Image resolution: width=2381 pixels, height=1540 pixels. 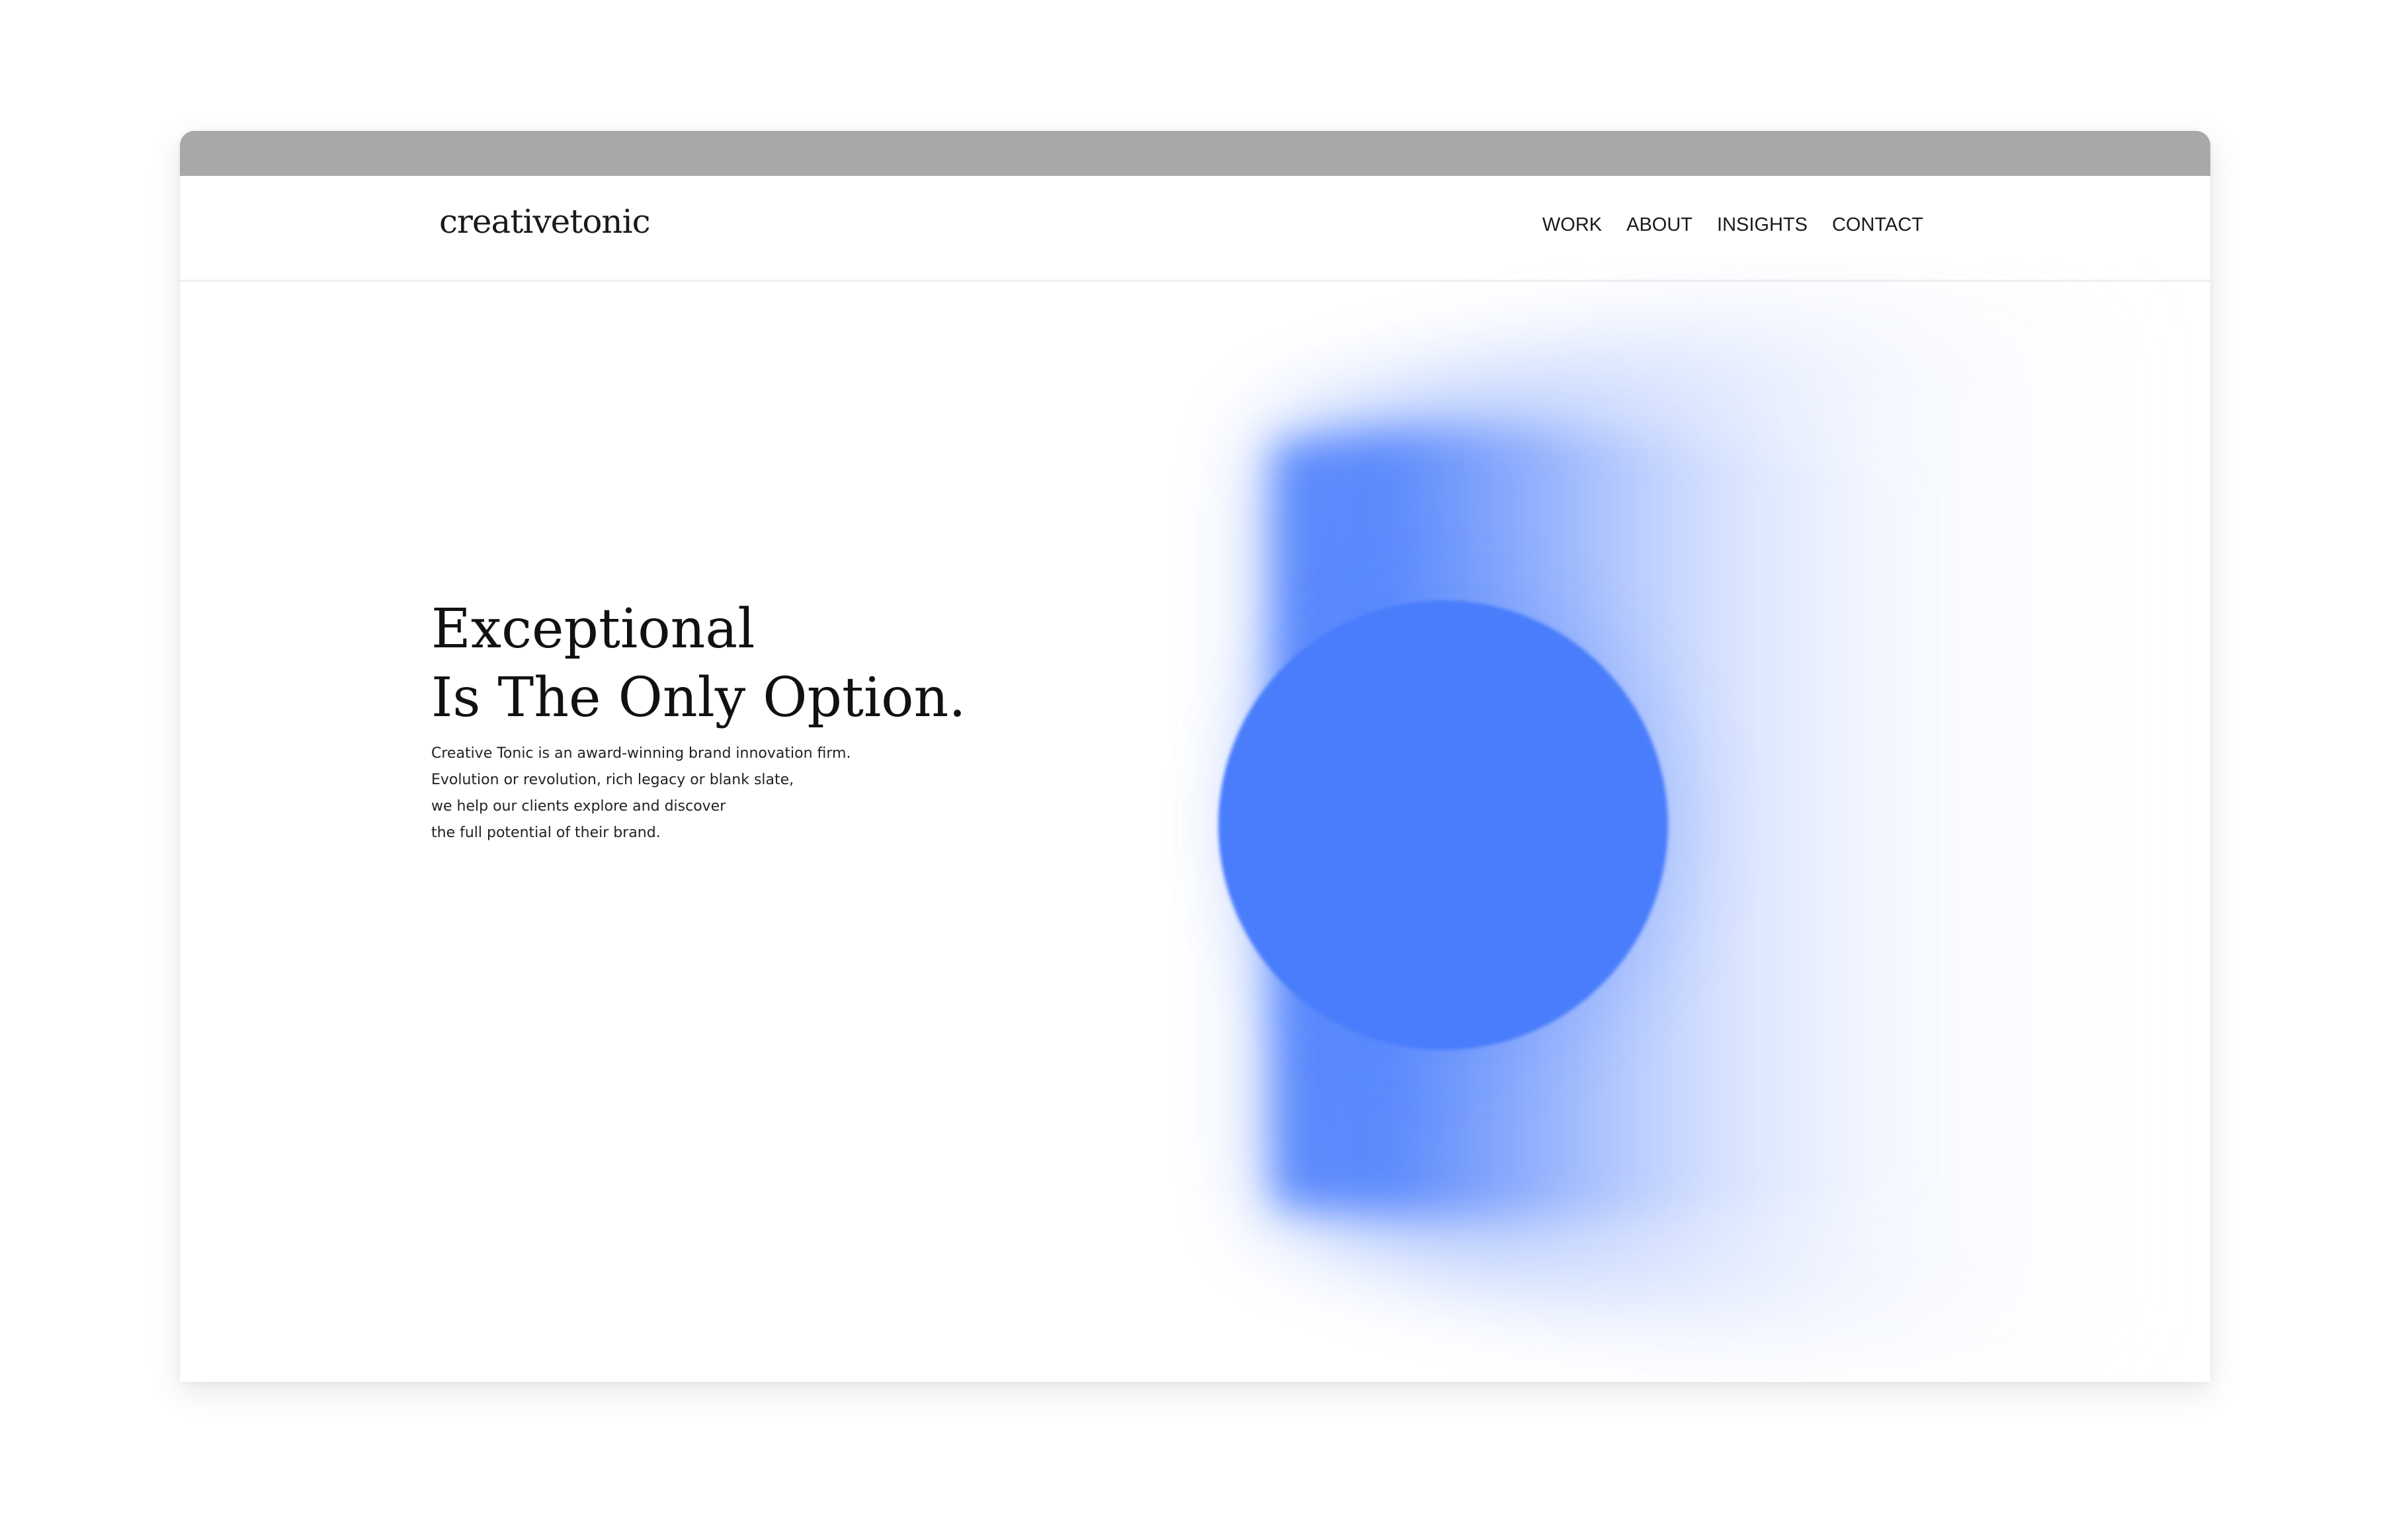 What do you see at coordinates (1877, 225) in the screenshot?
I see `nav-item-contact: CONTACT` at bounding box center [1877, 225].